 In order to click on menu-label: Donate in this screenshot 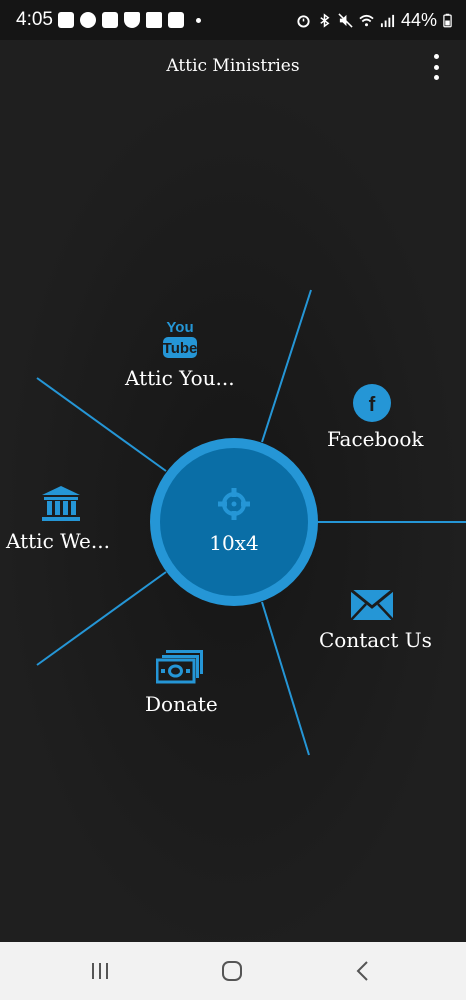, I will do `click(181, 704)`.